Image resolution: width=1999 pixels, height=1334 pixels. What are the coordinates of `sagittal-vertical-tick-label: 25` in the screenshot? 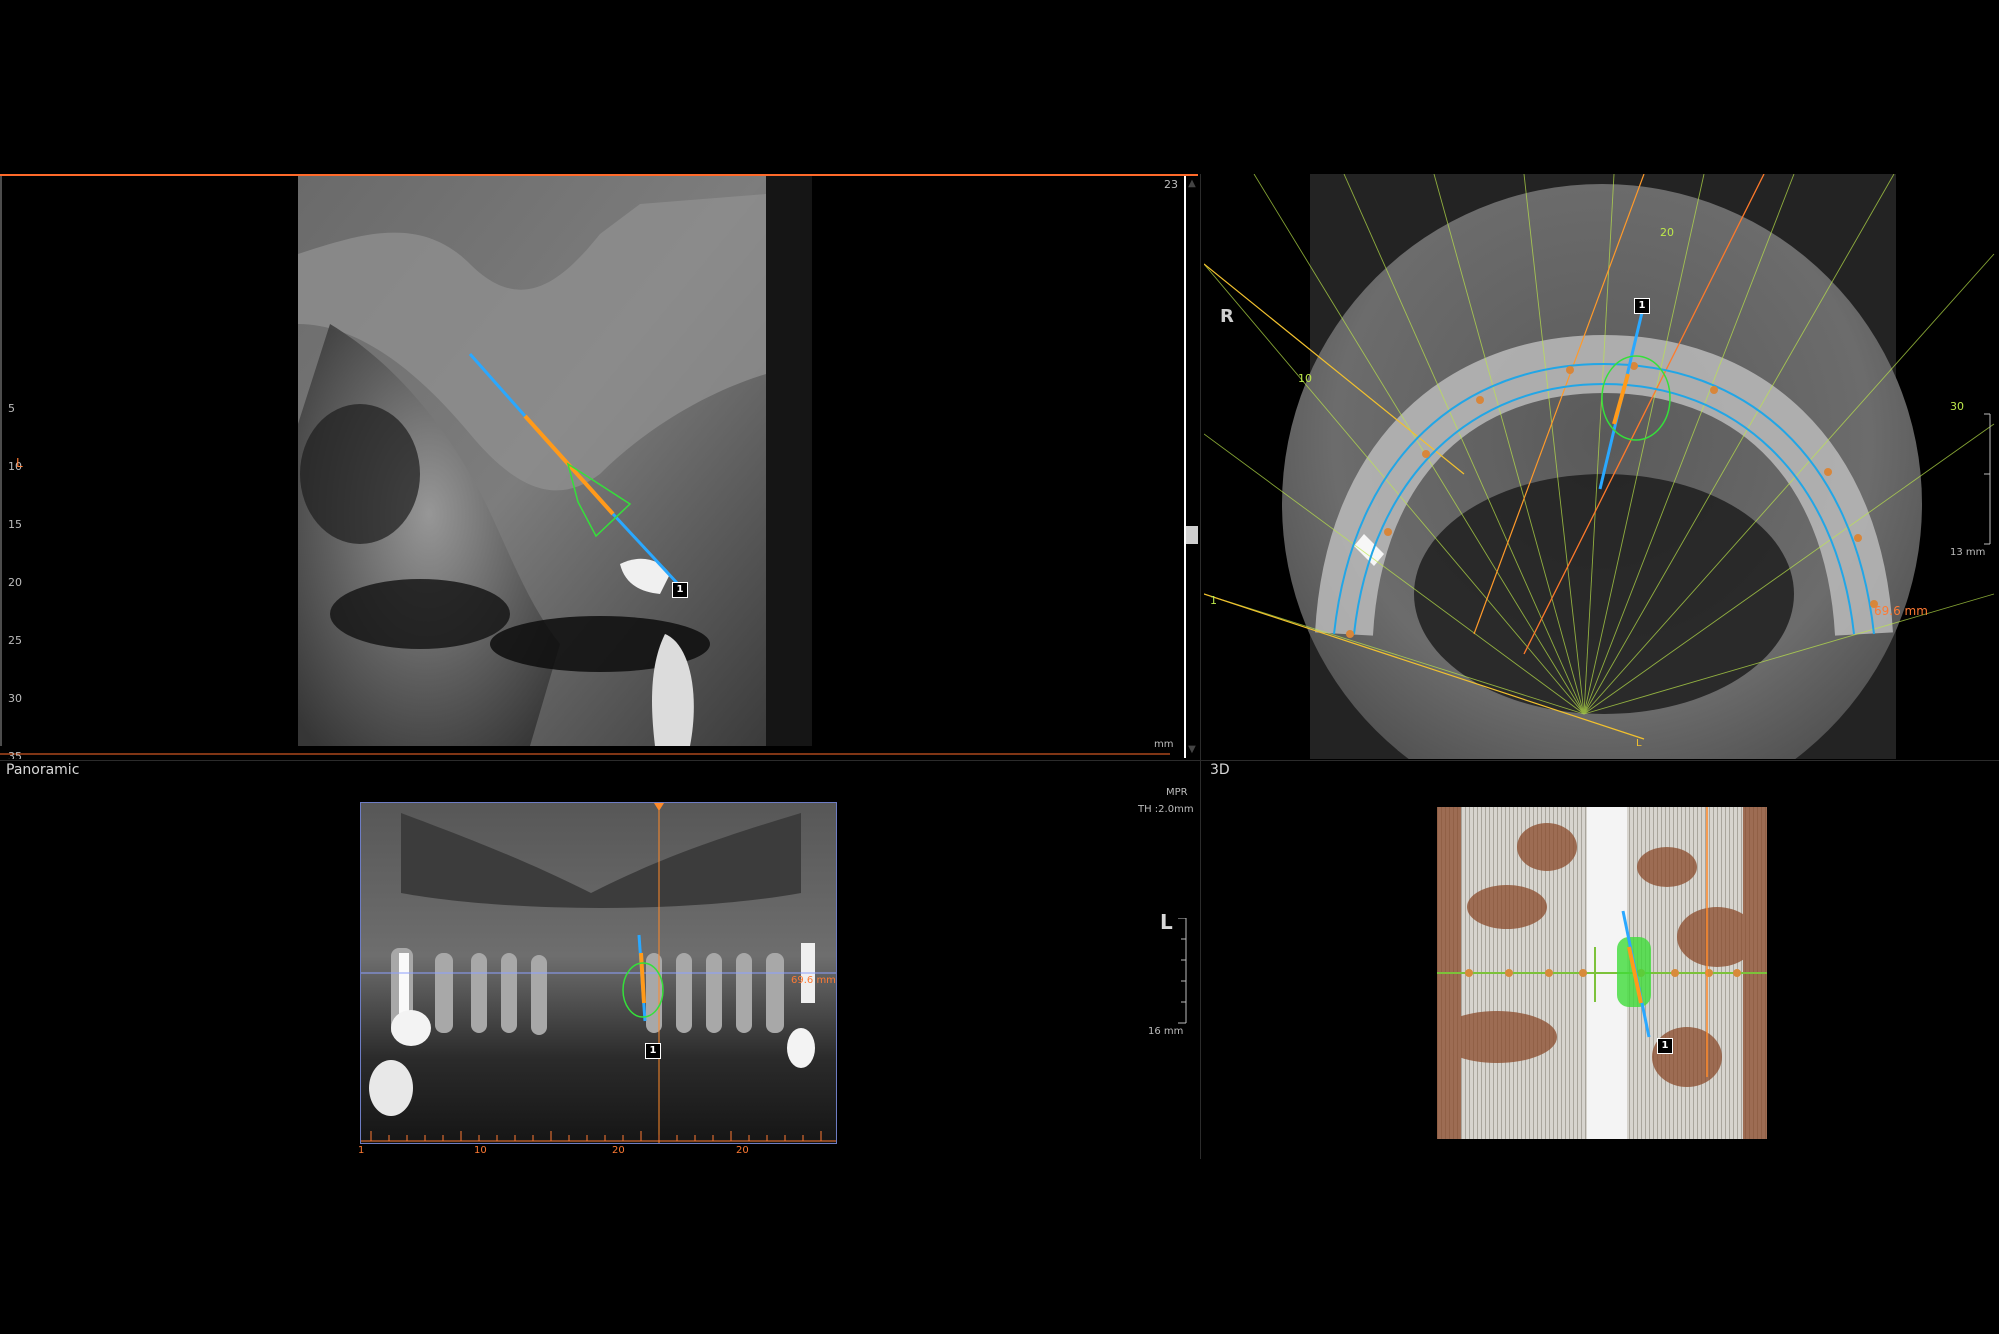 It's located at (15, 640).